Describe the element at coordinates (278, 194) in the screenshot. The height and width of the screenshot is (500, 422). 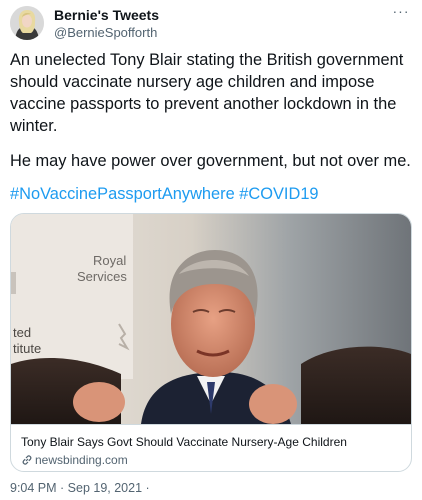
I see `hashtag-link: #COVID19` at that location.